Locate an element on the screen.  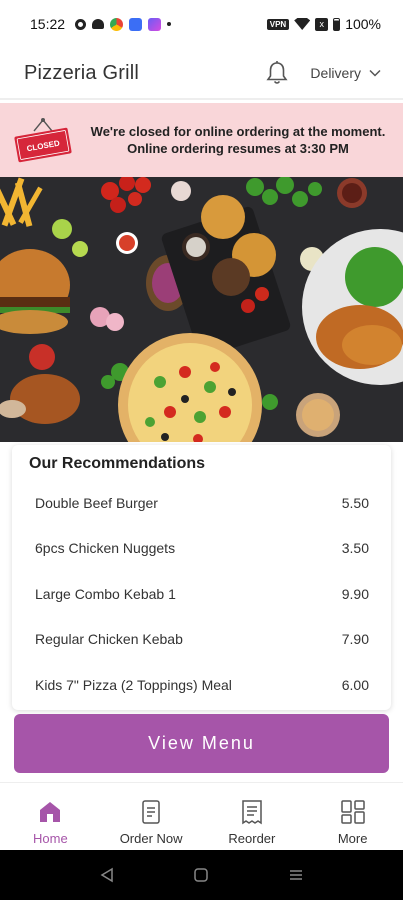
nav-item-more: More is located at coordinates (352, 816).